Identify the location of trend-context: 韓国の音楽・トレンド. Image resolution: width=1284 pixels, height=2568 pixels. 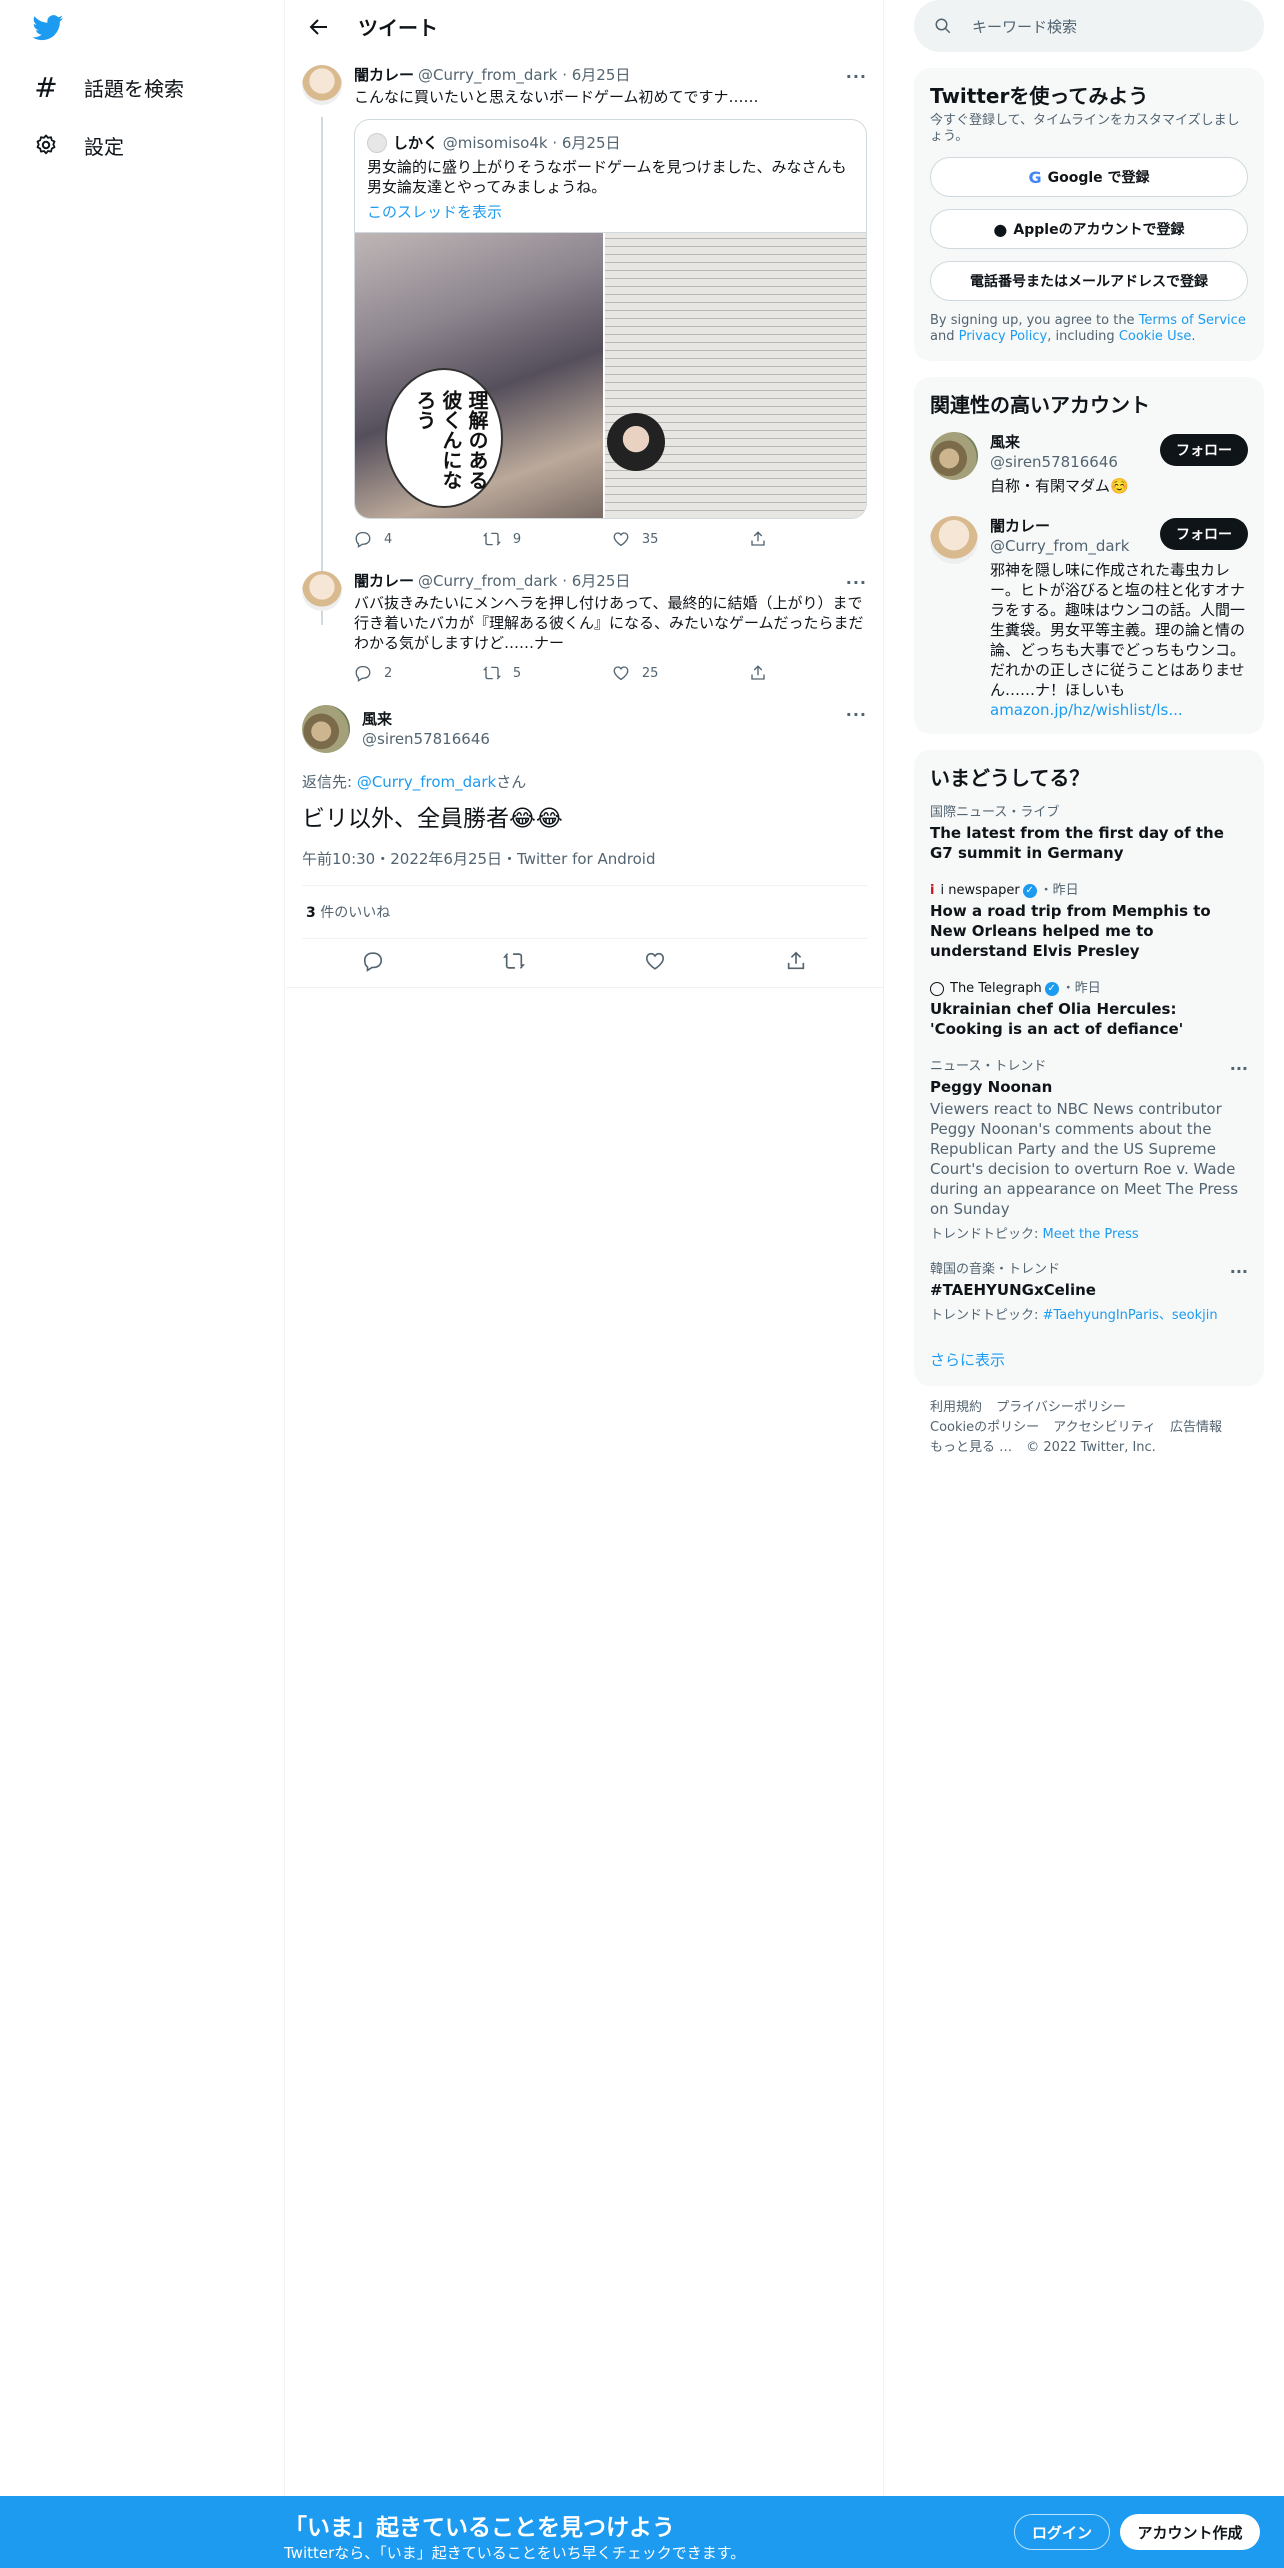
(995, 1269).